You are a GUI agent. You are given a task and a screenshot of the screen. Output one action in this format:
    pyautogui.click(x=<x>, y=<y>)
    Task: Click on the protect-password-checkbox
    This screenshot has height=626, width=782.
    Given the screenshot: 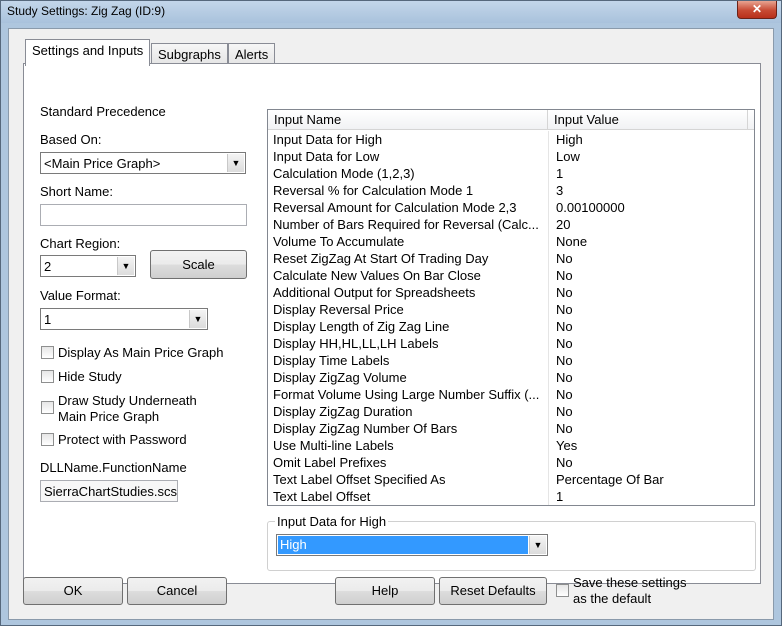 What is the action you would take?
    pyautogui.click(x=47, y=439)
    